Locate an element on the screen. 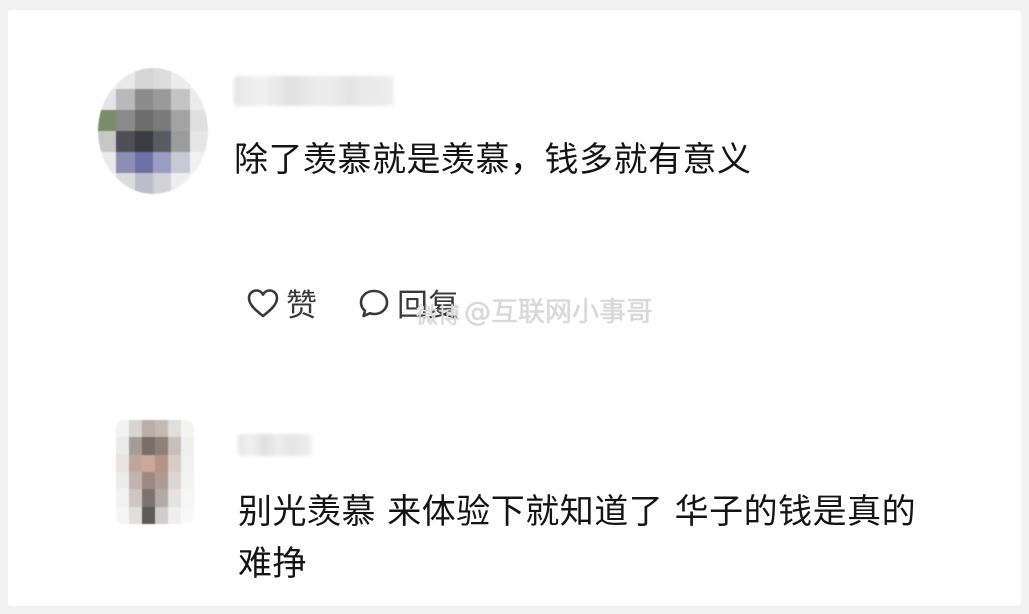 The width and height of the screenshot is (1029, 614). comment-text: 别光羡慕 来体验下就知道了 华子的钱是真的 难挣 is located at coordinates (577, 538).